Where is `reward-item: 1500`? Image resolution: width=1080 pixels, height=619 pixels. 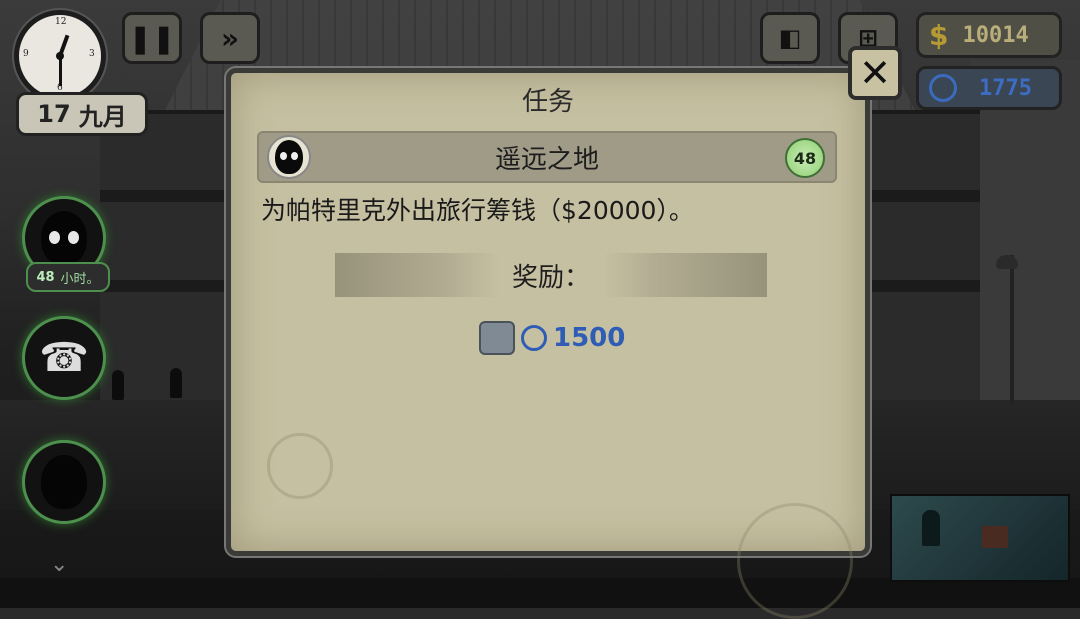 reward-item: 1500 is located at coordinates (552, 338).